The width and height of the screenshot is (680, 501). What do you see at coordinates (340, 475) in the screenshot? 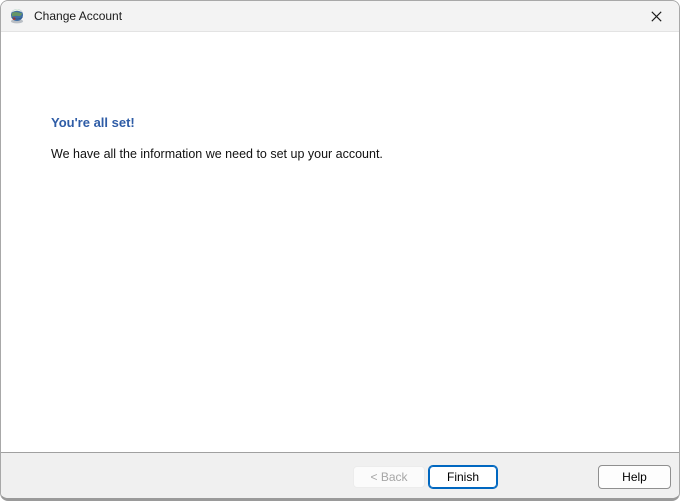
I see `footer-bar: < Back Finish Help` at bounding box center [340, 475].